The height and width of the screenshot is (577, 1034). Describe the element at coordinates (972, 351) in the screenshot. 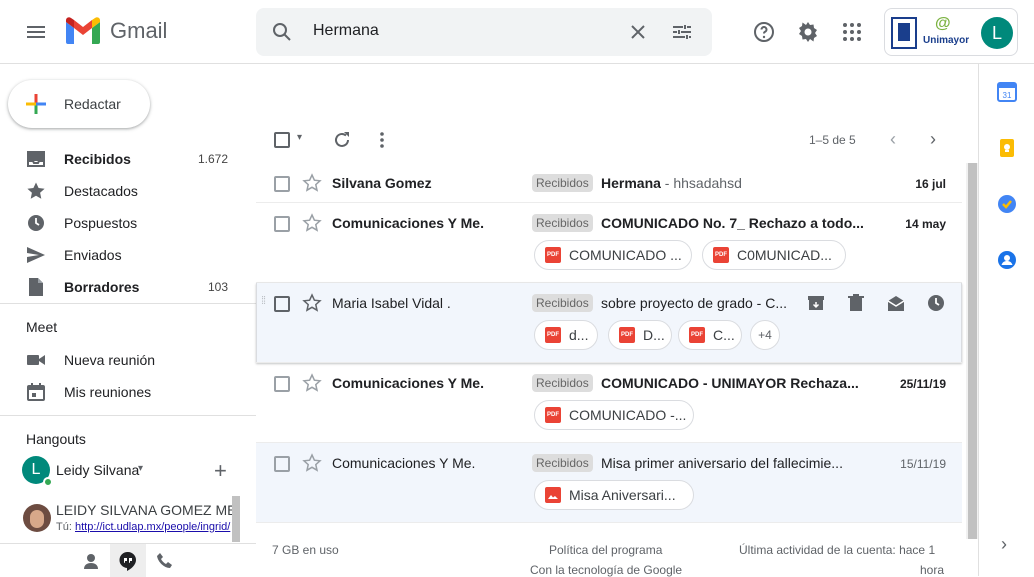

I see `list-scrollbar` at that location.